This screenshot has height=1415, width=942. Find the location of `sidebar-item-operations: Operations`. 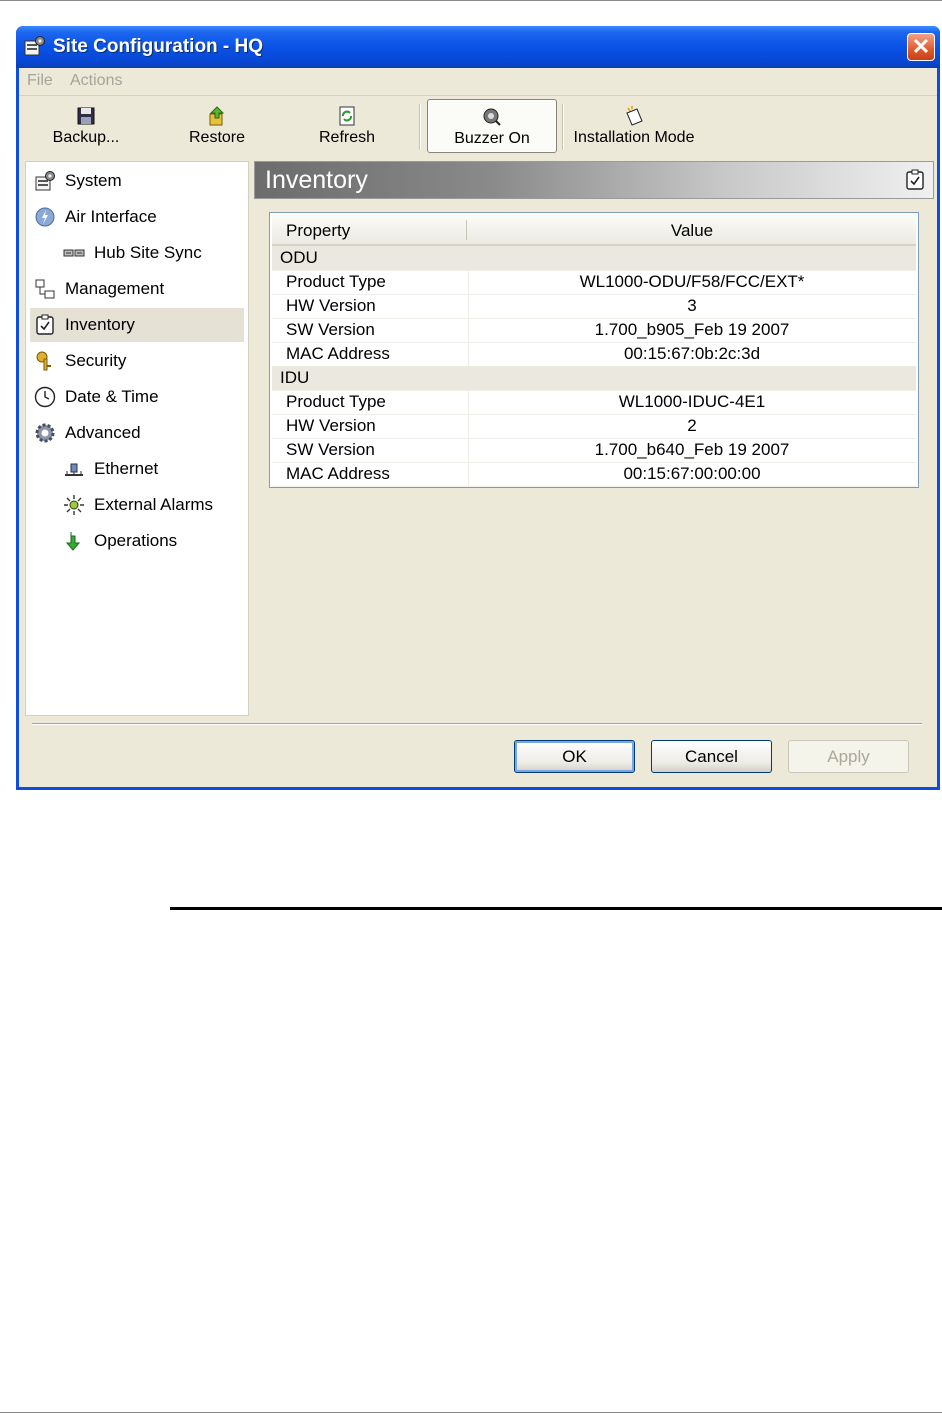

sidebar-item-operations: Operations is located at coordinates (153, 541).